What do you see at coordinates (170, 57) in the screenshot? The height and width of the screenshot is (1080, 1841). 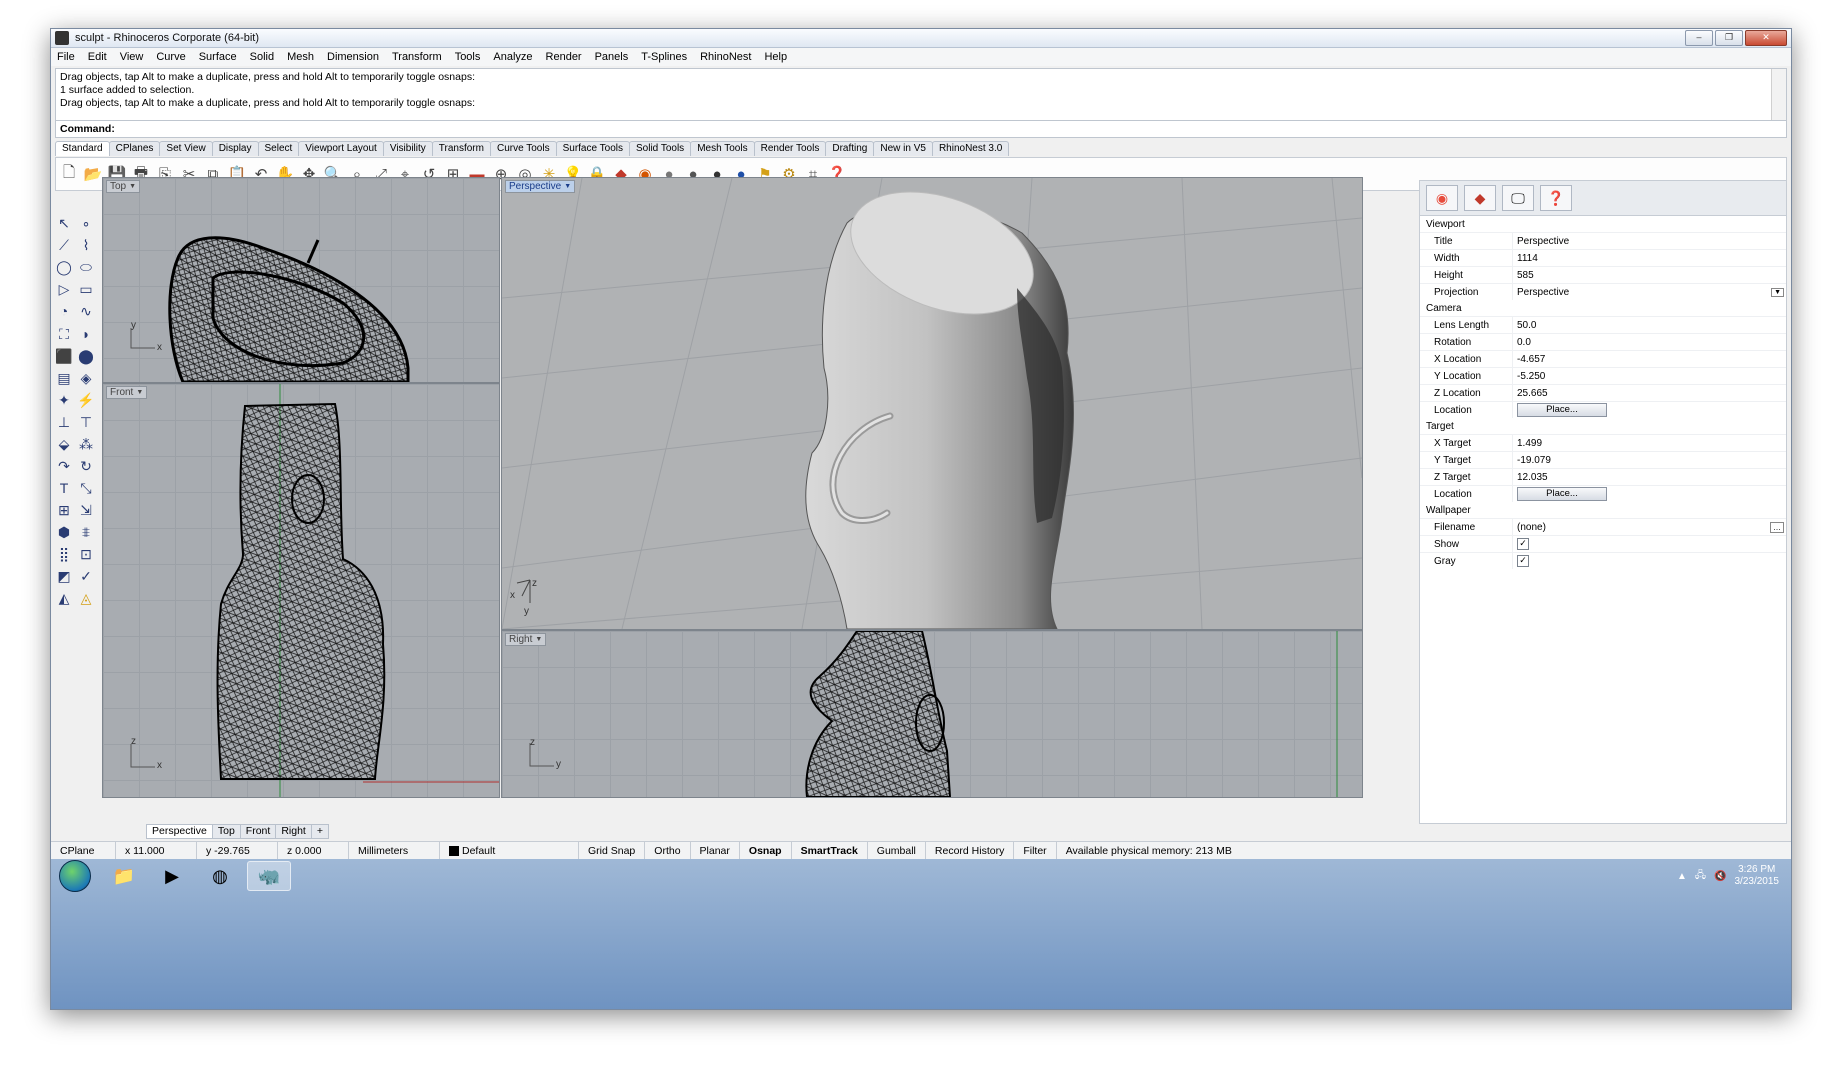 I see `menu-curve: Curve` at bounding box center [170, 57].